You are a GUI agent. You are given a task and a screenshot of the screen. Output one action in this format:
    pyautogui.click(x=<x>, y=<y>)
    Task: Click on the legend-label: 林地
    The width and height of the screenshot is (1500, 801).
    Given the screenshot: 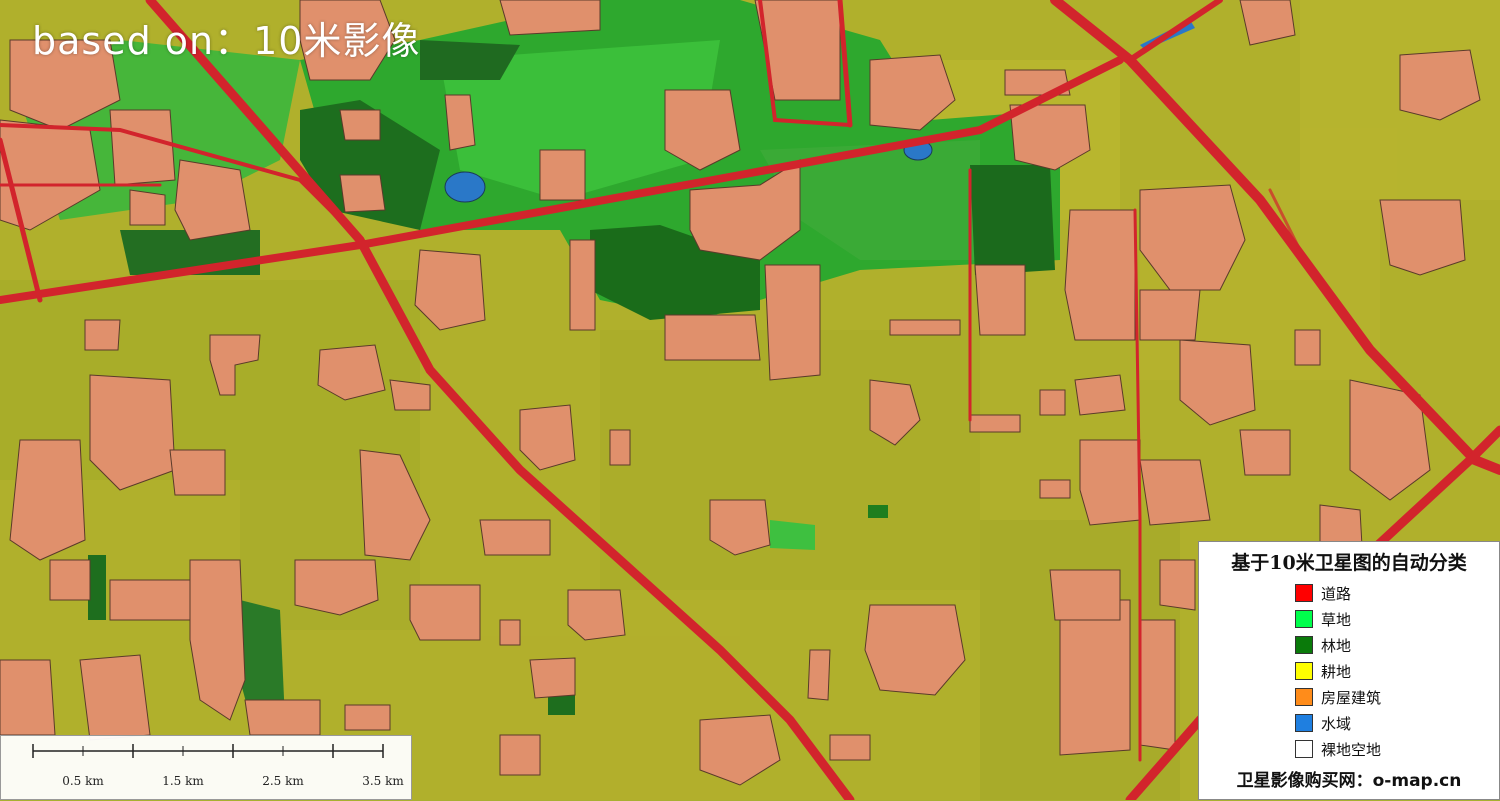 What is the action you would take?
    pyautogui.click(x=1336, y=645)
    